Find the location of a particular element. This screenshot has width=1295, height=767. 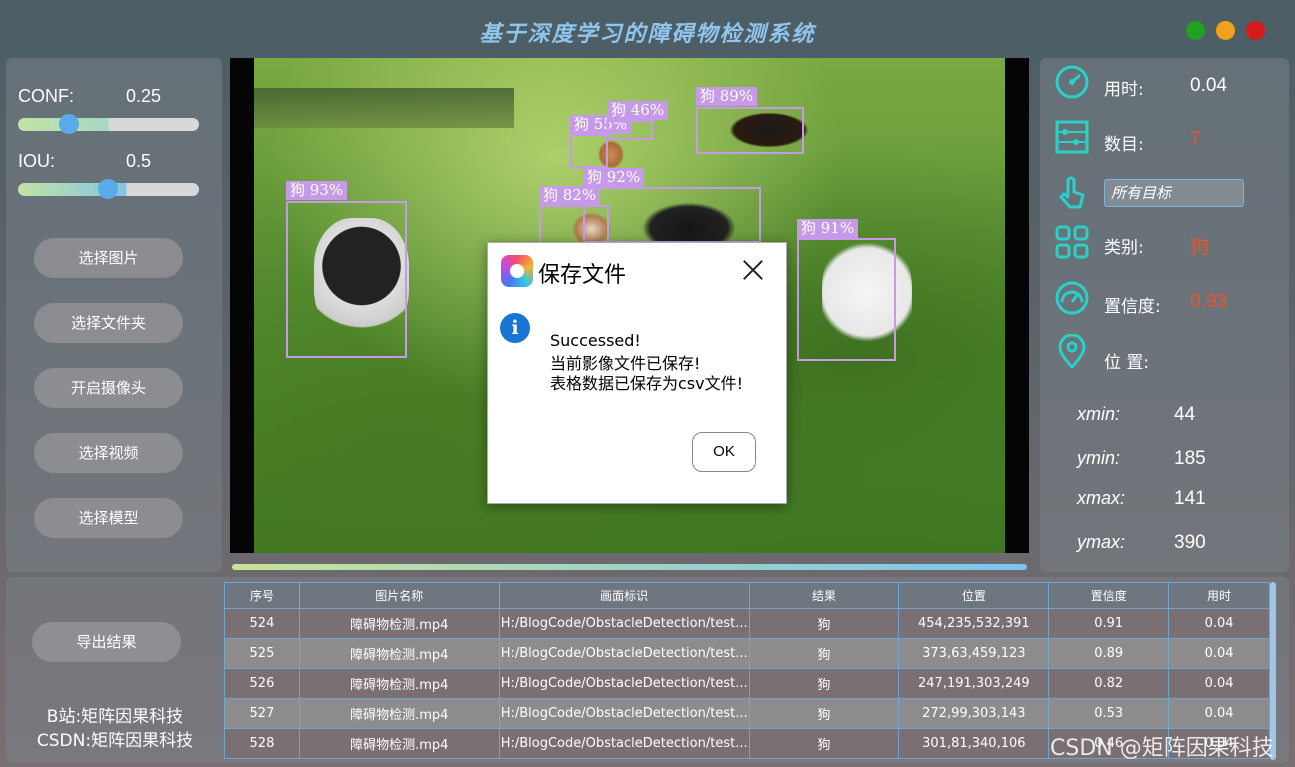

cell-position: 373,63,459,123 is located at coordinates (974, 653).